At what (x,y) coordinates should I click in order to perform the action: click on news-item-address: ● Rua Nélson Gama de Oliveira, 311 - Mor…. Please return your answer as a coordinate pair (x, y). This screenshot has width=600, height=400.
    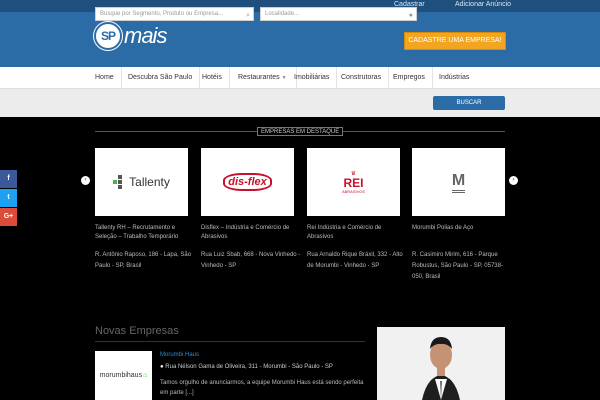
    Looking at the image, I should click on (246, 367).